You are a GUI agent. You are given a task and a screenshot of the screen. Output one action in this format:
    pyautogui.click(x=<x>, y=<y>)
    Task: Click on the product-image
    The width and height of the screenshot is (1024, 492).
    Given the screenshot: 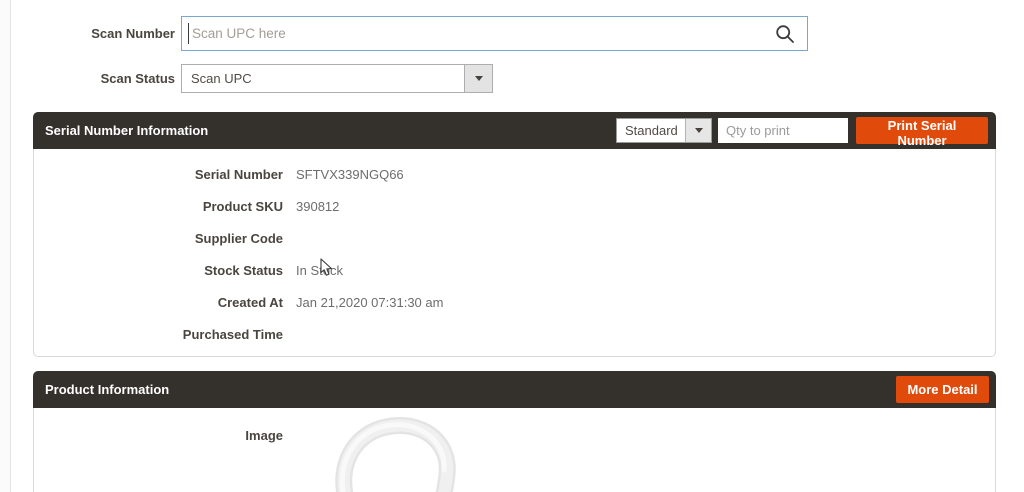 What is the action you would take?
    pyautogui.click(x=395, y=454)
    